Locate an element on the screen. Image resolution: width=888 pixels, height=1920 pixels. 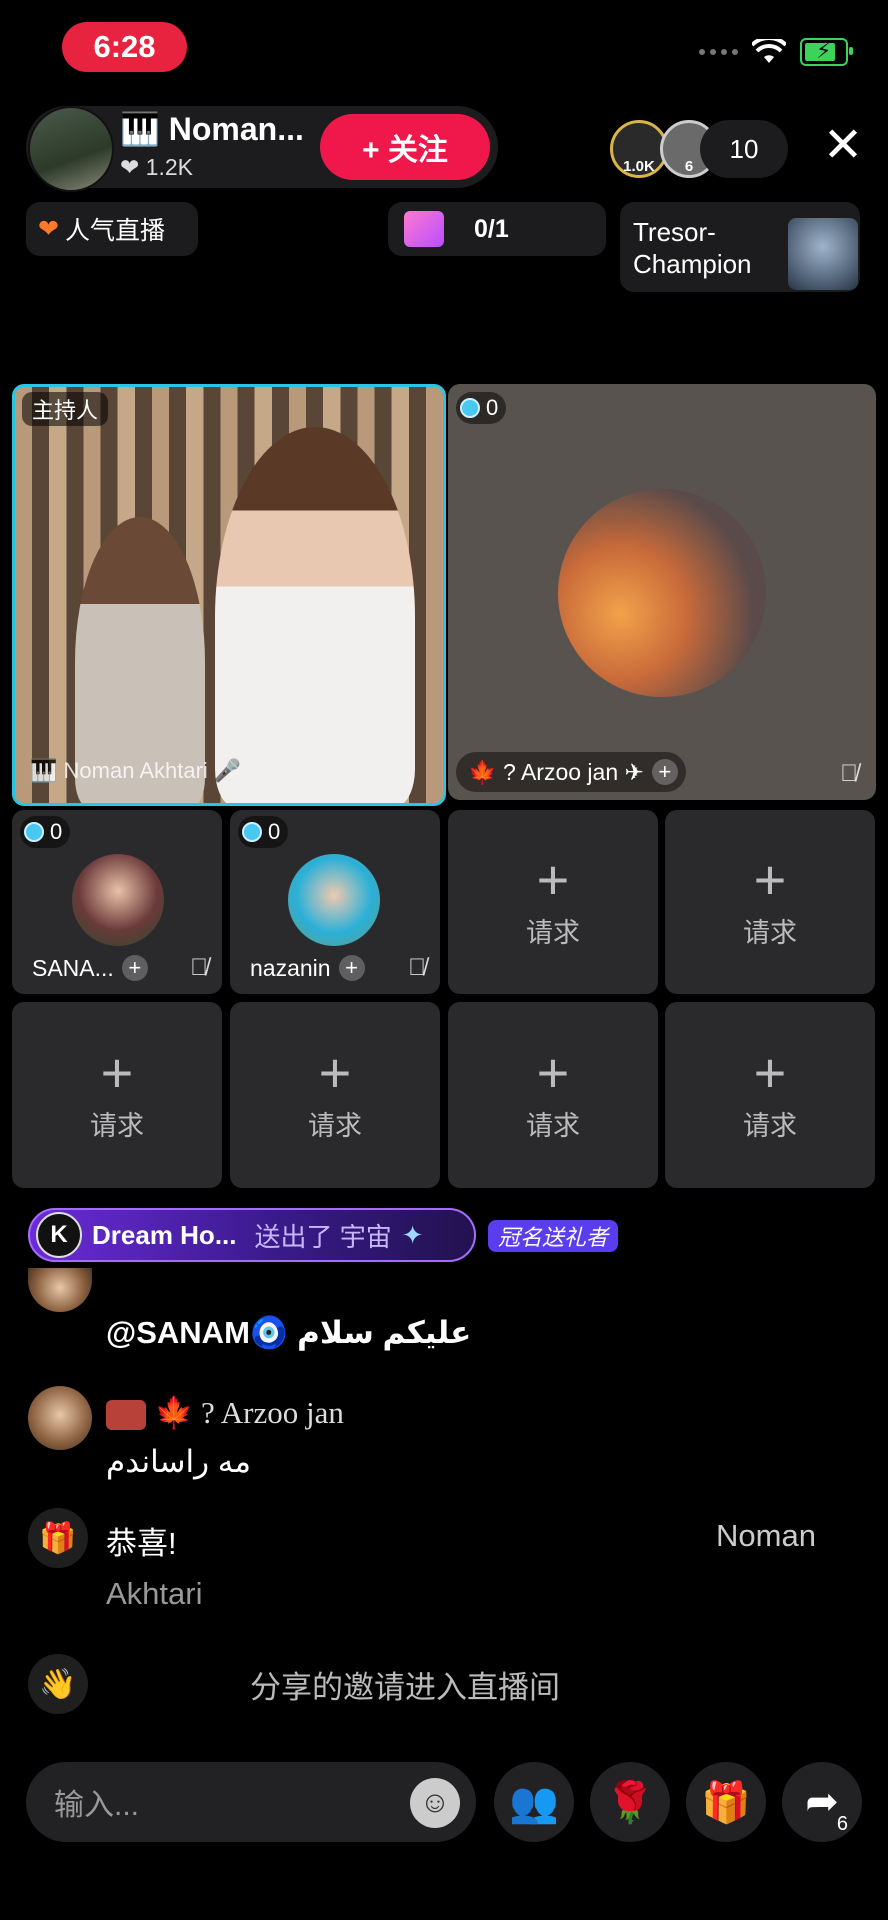
chat-system-message: 恭喜! is located at coordinates (141, 1543).